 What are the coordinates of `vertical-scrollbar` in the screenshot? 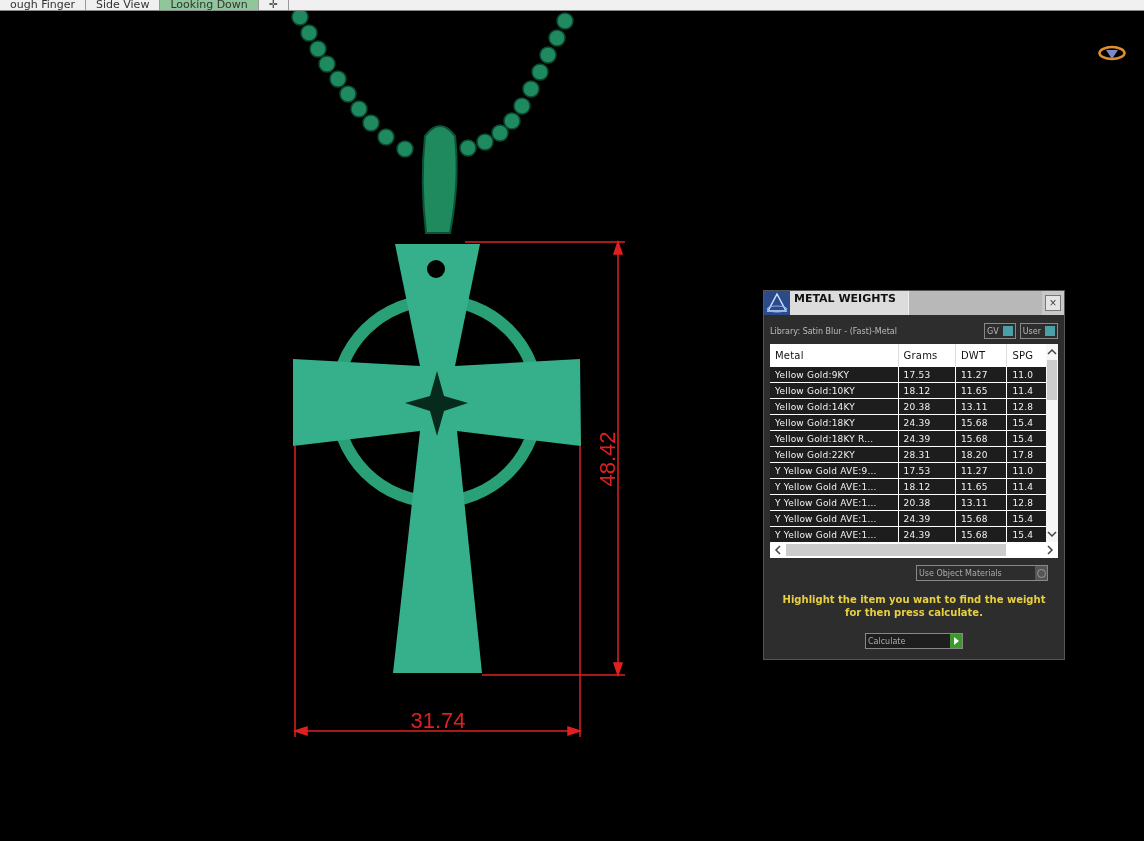 It's located at (1052, 443).